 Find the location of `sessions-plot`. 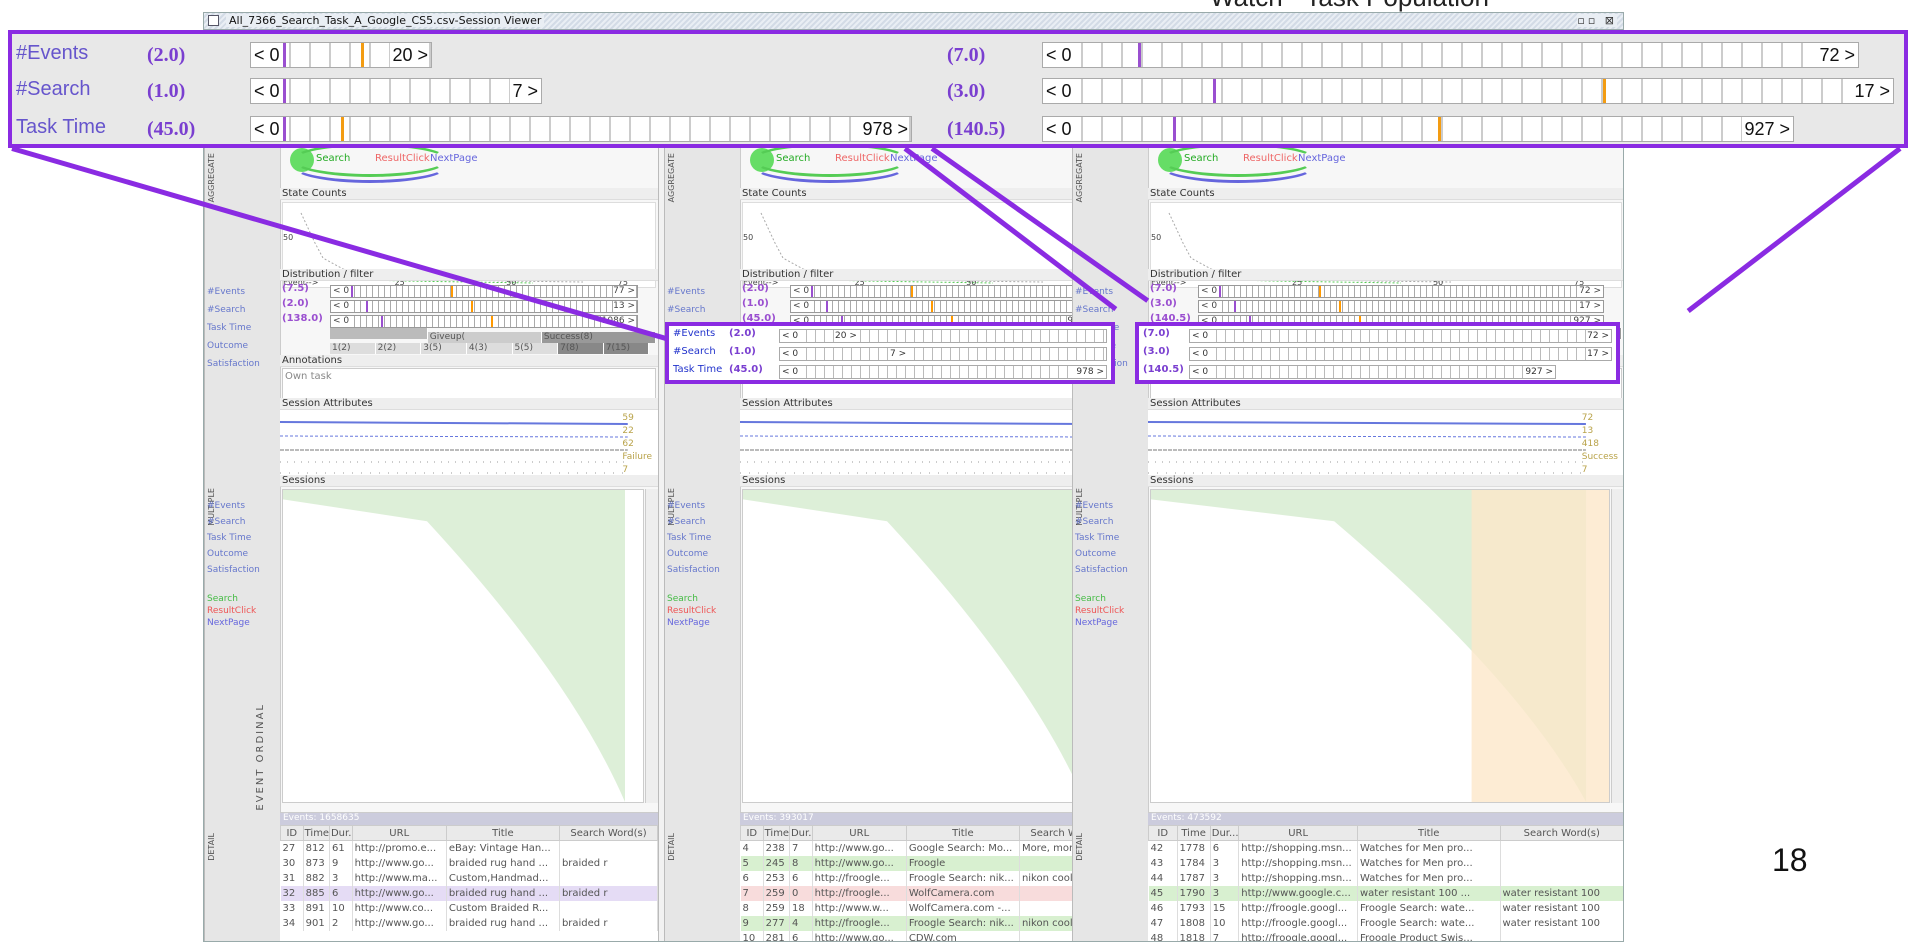

sessions-plot is located at coordinates (454, 646).